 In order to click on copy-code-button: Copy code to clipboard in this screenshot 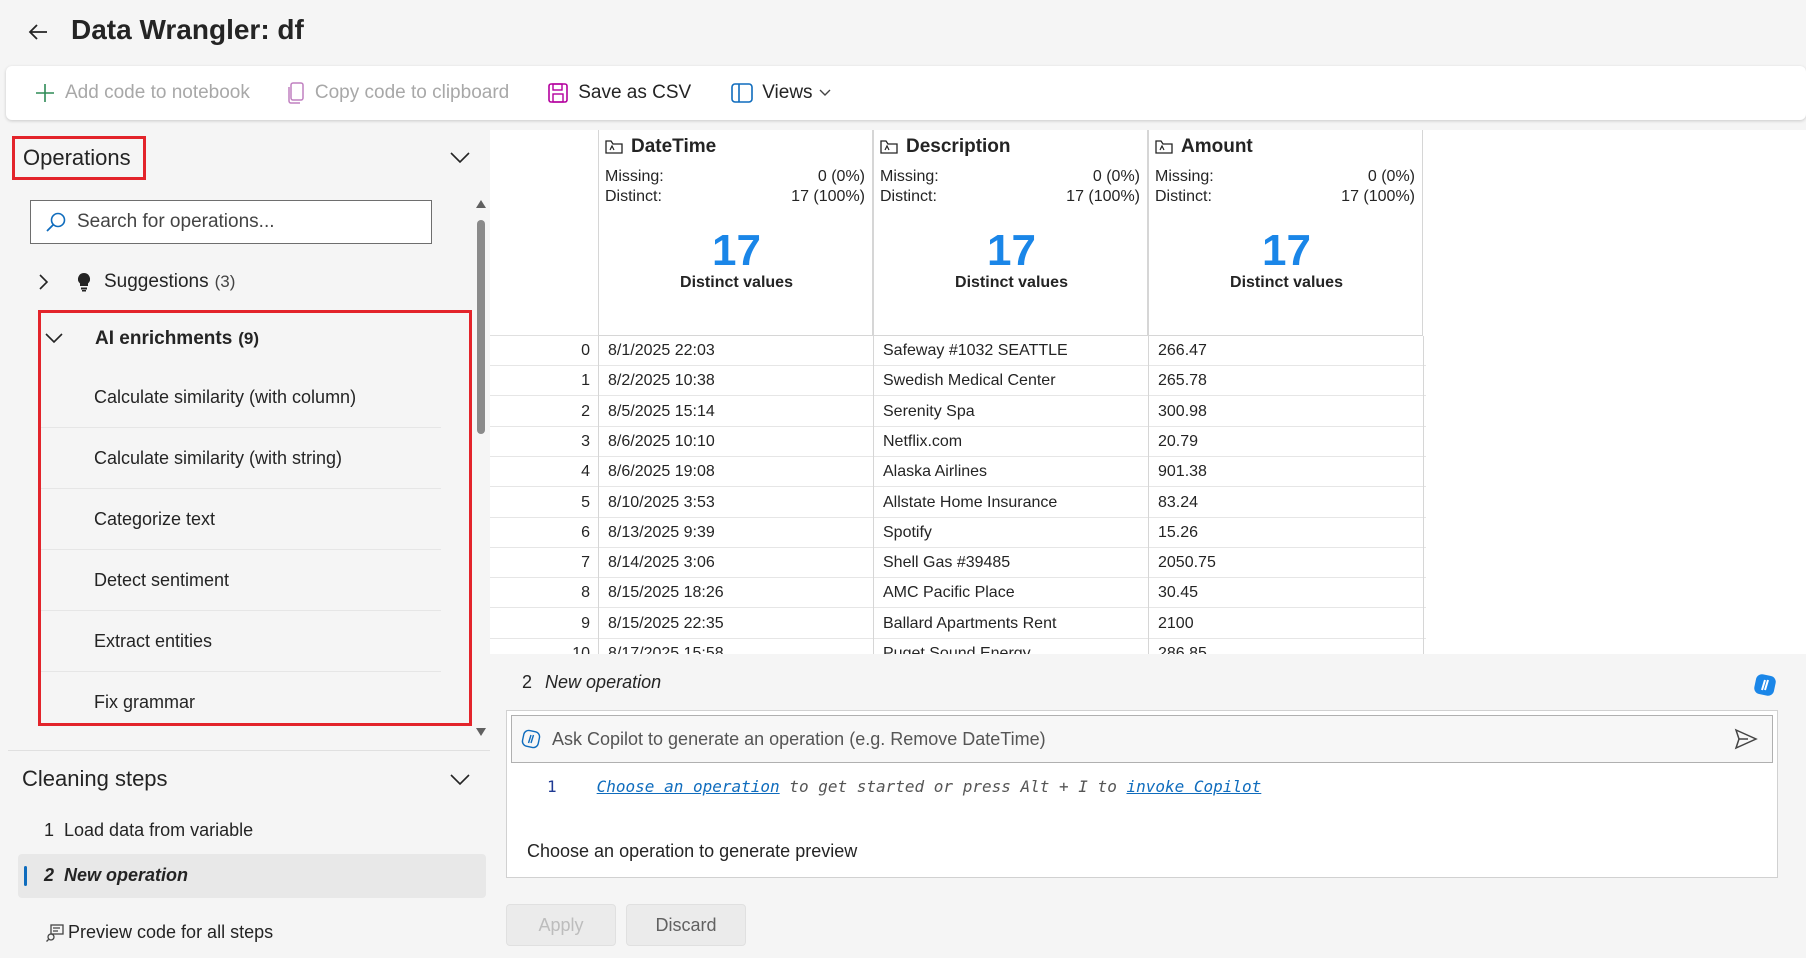, I will do `click(393, 93)`.